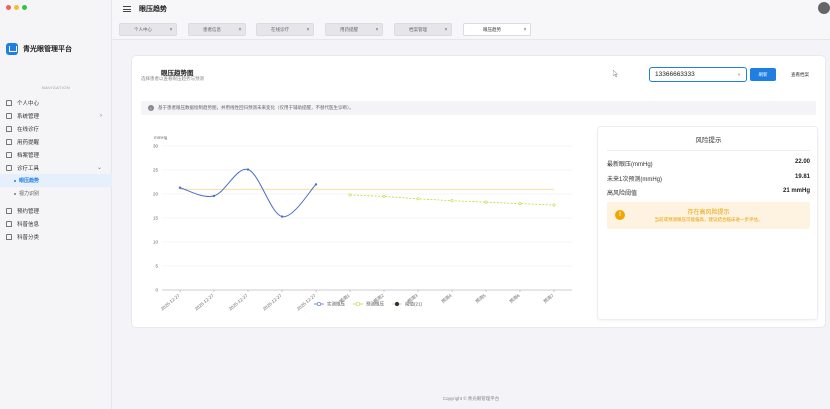 The image size is (830, 409). I want to click on sidebar-item-label: 系统管理, so click(28, 116).